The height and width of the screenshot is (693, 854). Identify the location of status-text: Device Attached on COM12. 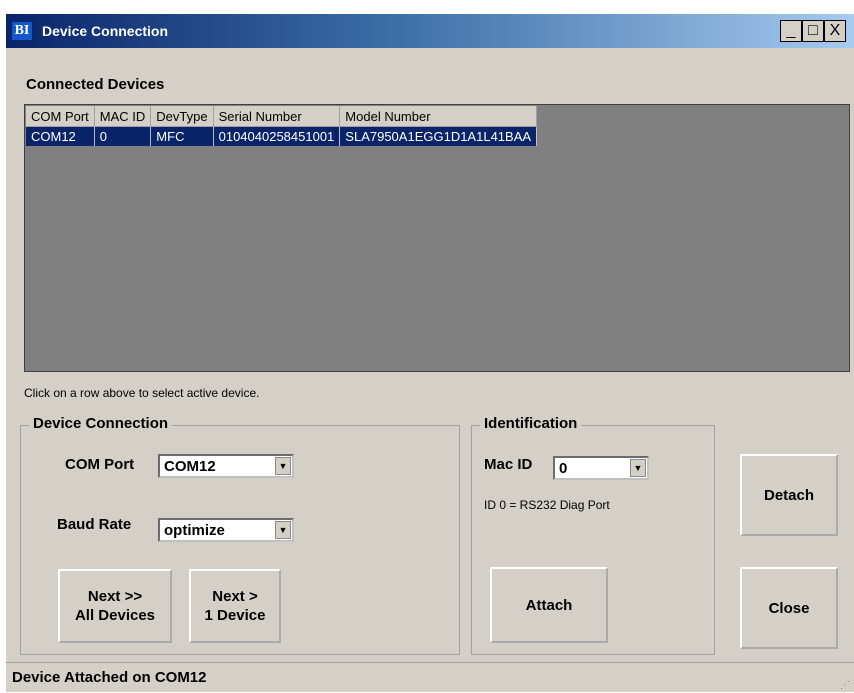
(109, 677).